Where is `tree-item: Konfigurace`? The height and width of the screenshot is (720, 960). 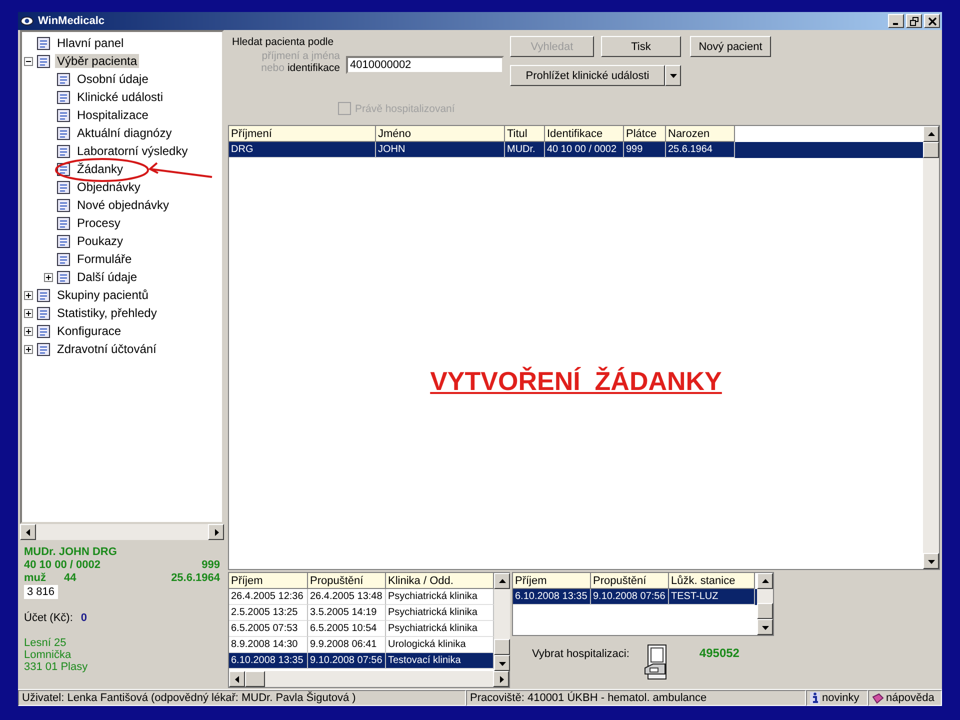 tree-item: Konfigurace is located at coordinates (89, 331).